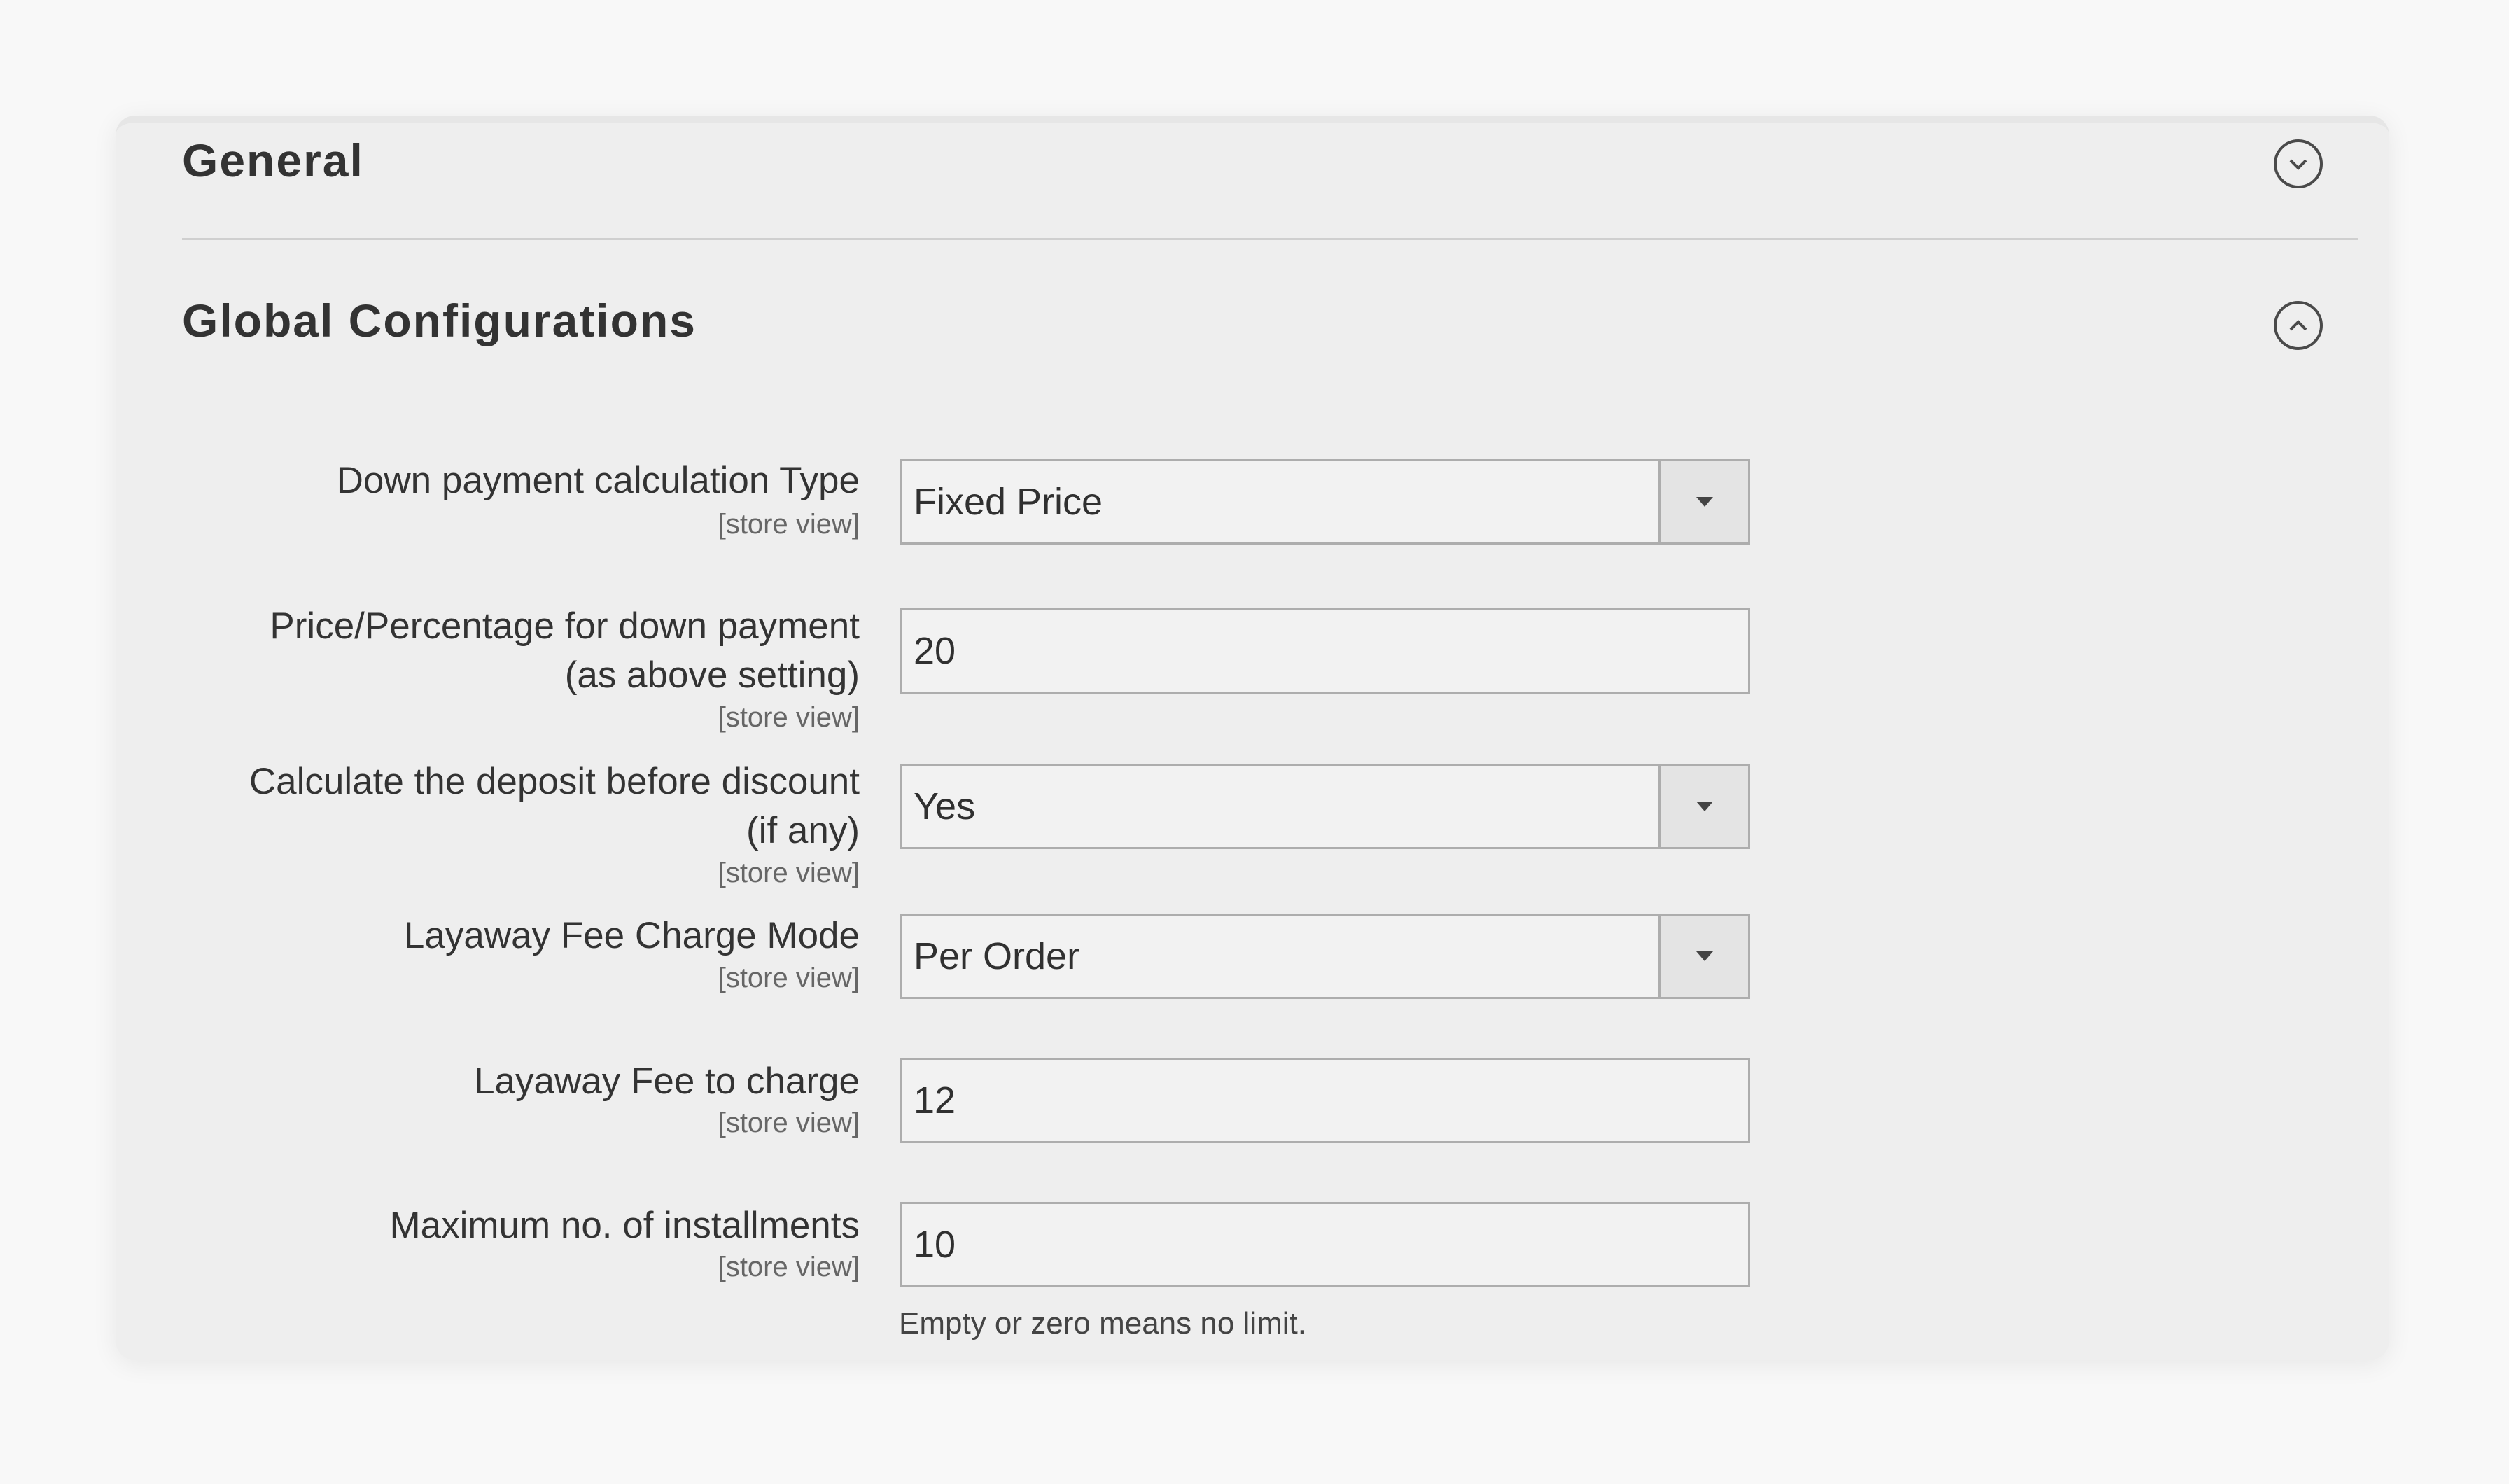 This screenshot has height=1484, width=2509. What do you see at coordinates (1008, 502) in the screenshot?
I see `select-value: Fixed Price` at bounding box center [1008, 502].